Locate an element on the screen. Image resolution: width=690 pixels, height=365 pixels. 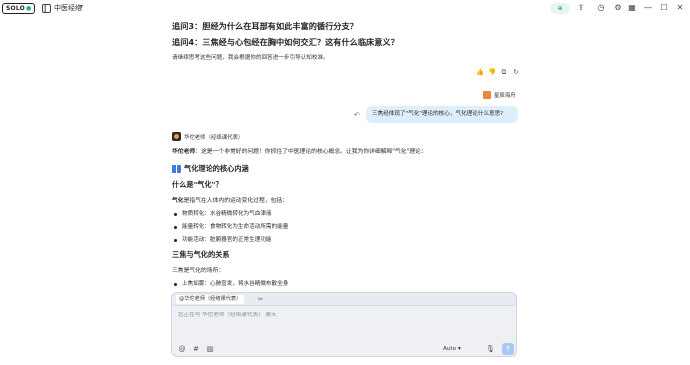
definition-text: 是指气在人体内的运动变化过程，包括： is located at coordinates (235, 201).